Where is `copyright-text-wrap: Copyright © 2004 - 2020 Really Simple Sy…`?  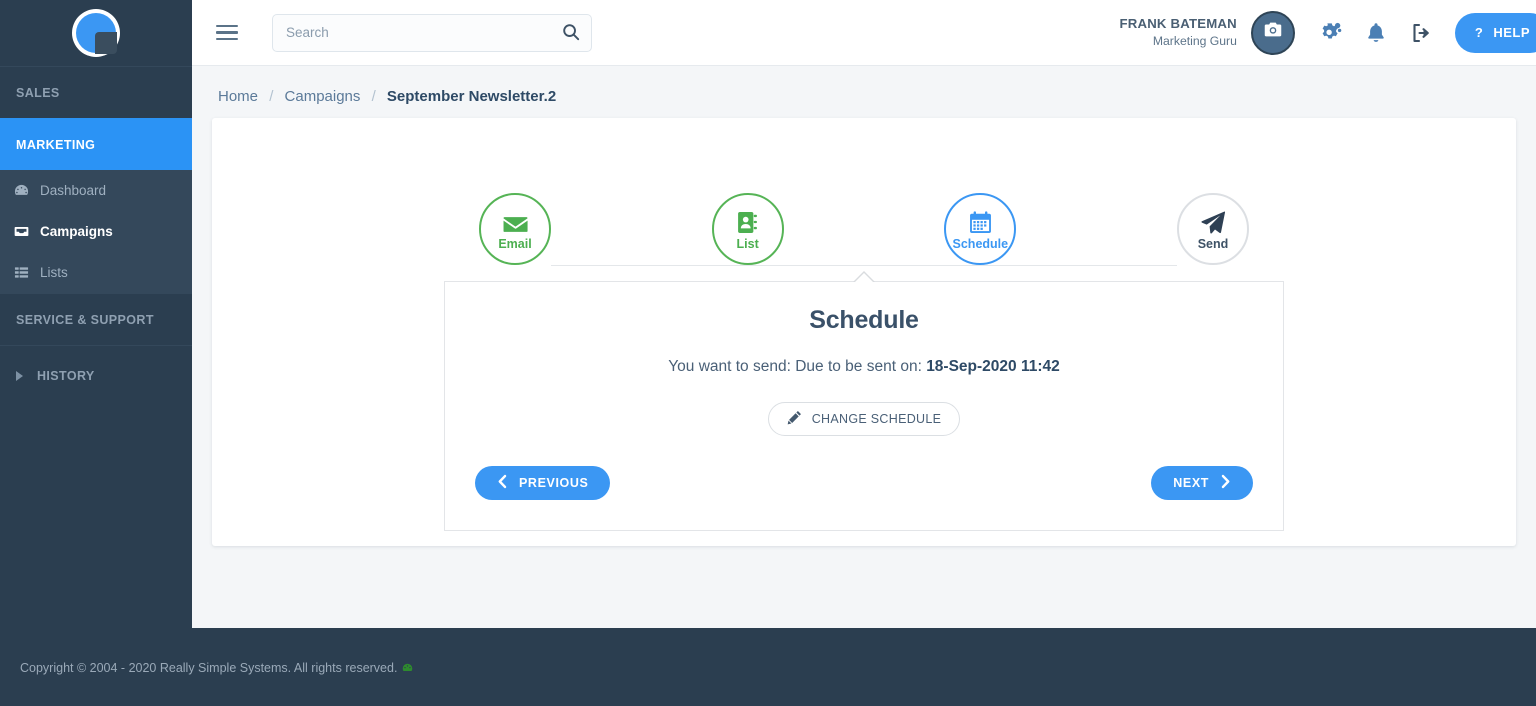 copyright-text-wrap: Copyright © 2004 - 2020 Really Simple Sy… is located at coordinates (216, 668).